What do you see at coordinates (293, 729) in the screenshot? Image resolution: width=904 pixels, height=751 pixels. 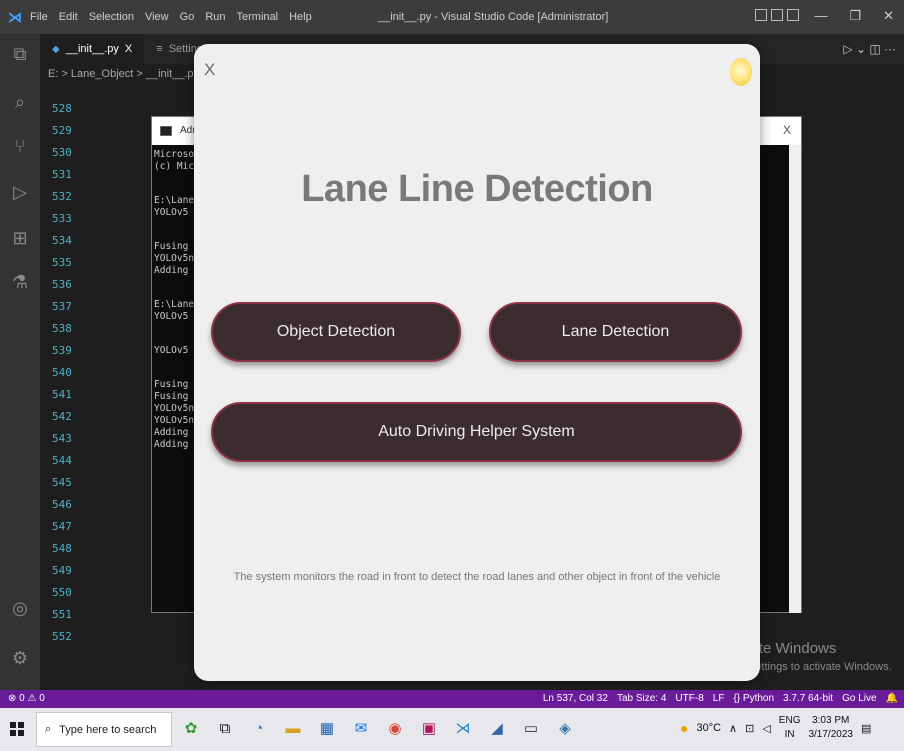 I see `file-explorer-icon: ▬` at bounding box center [293, 729].